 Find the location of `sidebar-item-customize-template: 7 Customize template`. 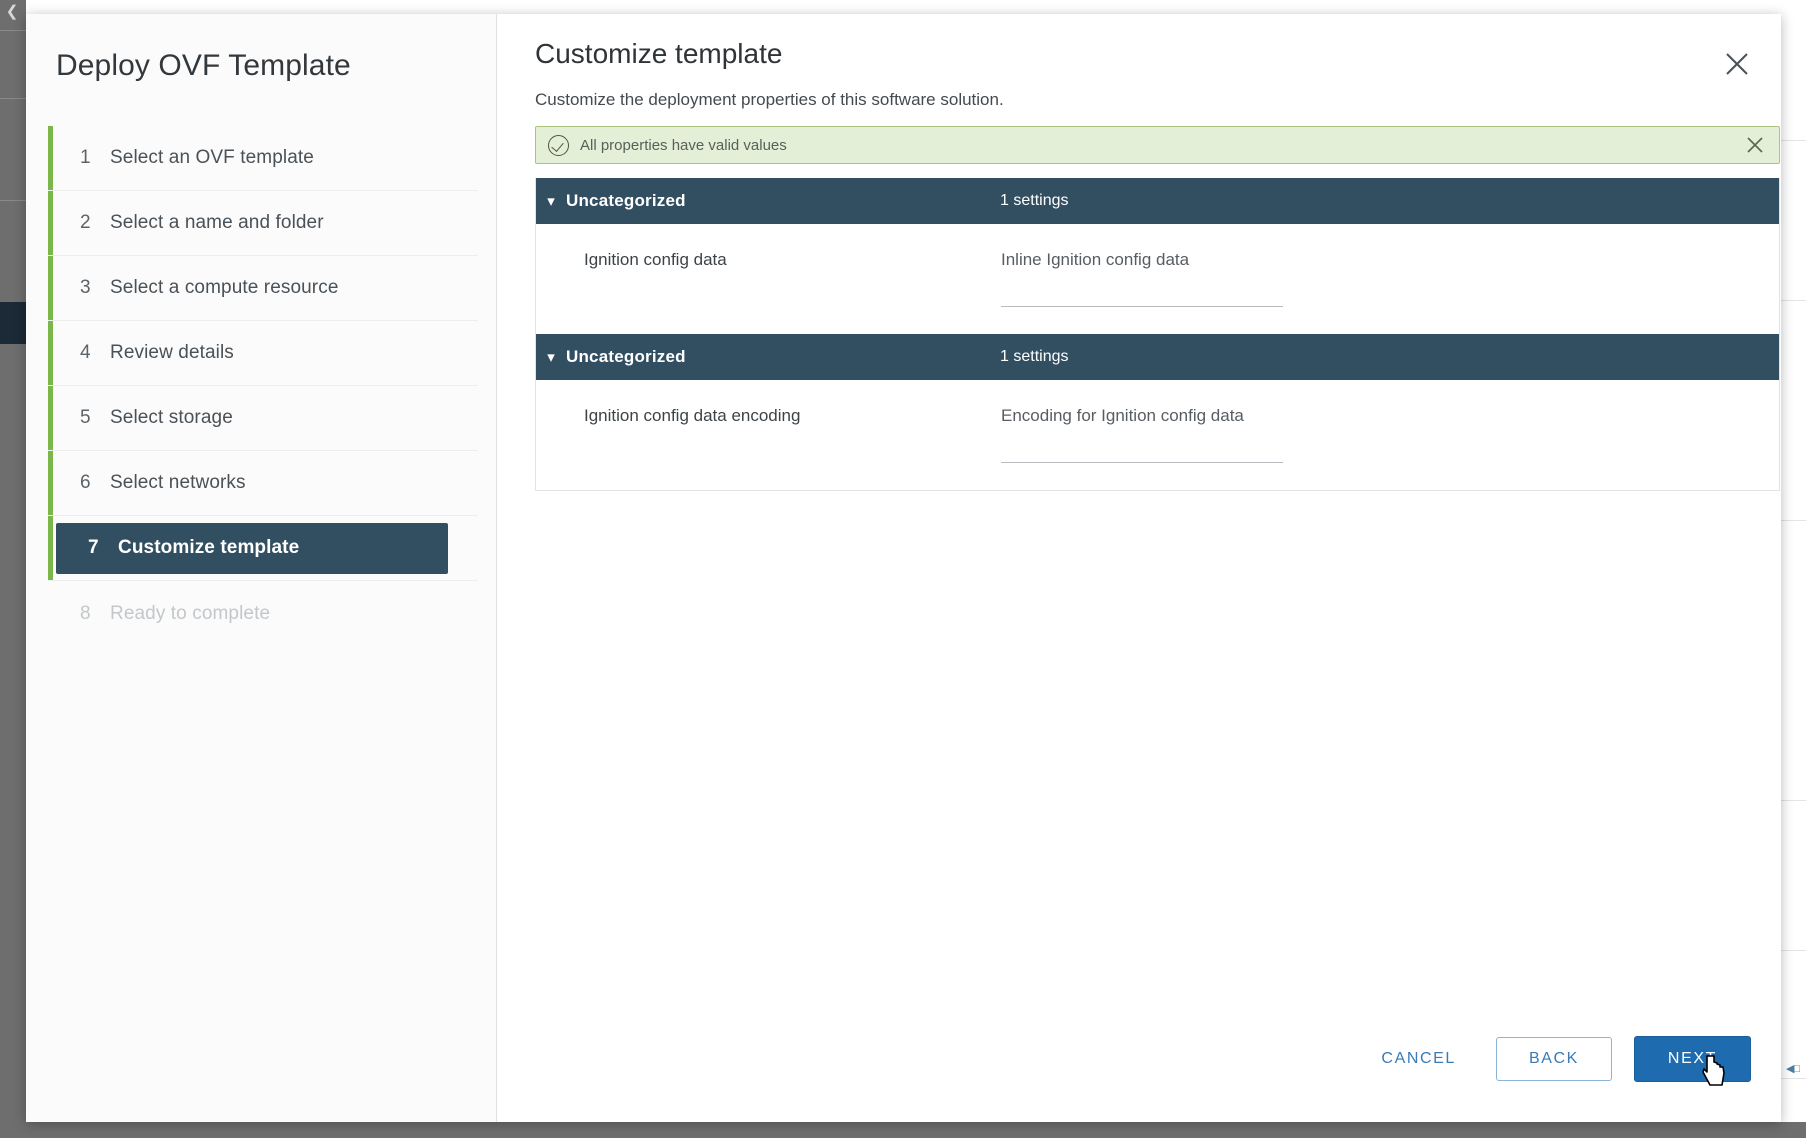

sidebar-item-customize-template: 7 Customize template is located at coordinates (252, 548).